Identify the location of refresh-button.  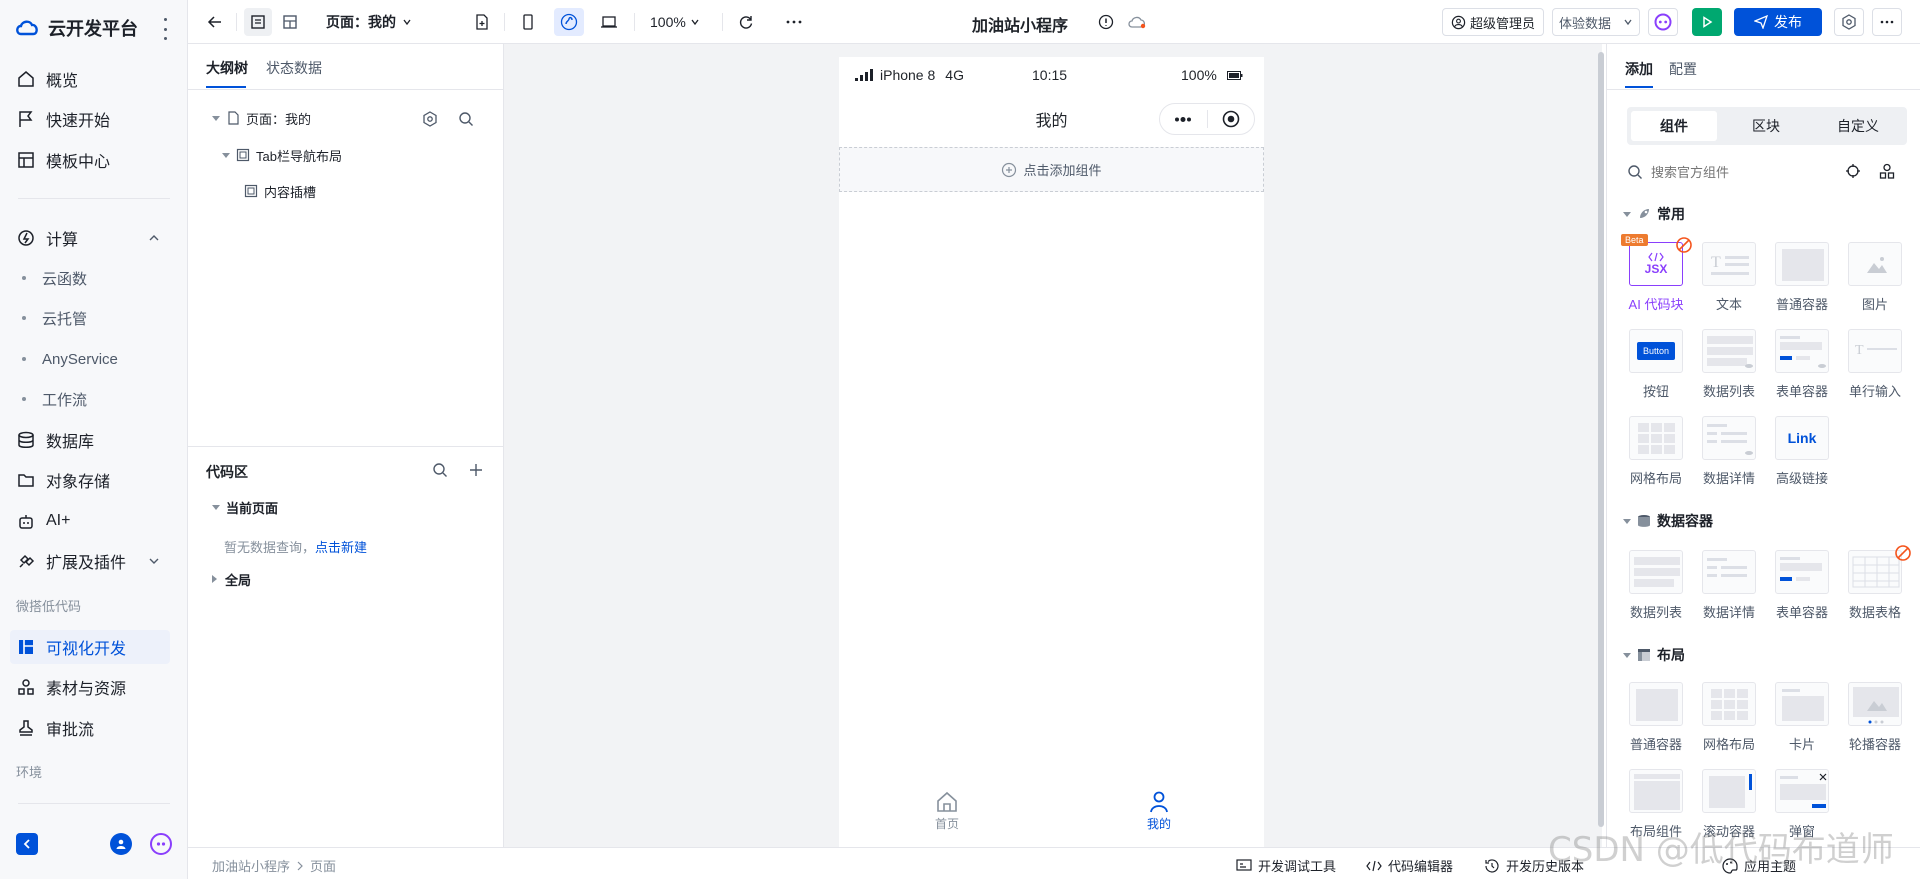
(746, 22).